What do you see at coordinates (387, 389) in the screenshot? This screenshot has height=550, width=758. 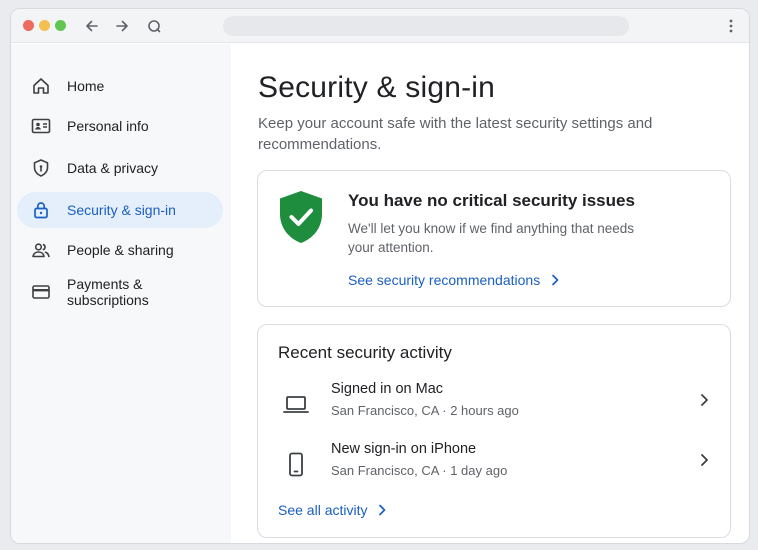 I see `activity-item-title: Signed in on Mac` at bounding box center [387, 389].